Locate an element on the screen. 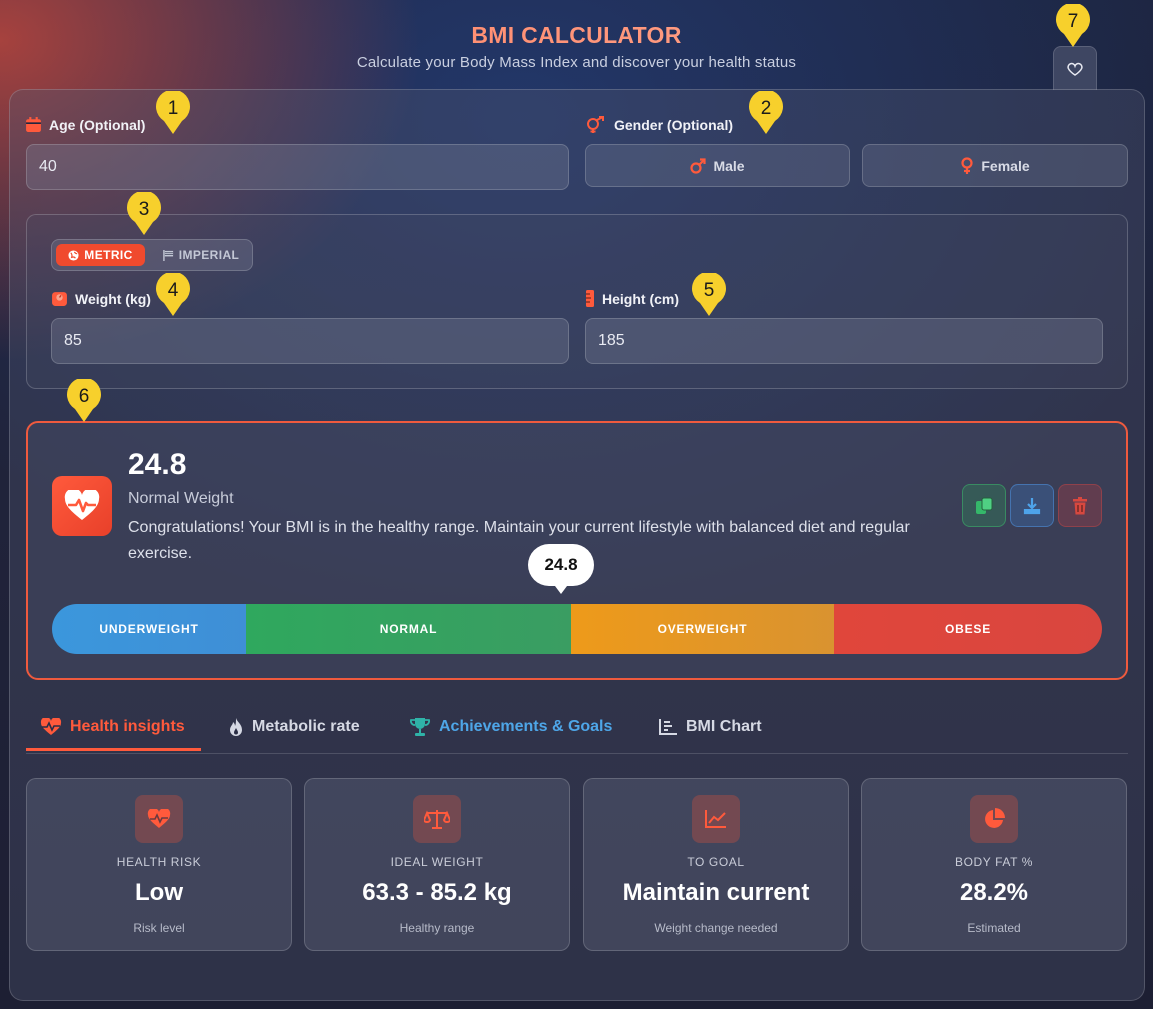 Image resolution: width=1153 pixels, height=1009 pixels. weight-label-text: Weight (kg) is located at coordinates (113, 298).